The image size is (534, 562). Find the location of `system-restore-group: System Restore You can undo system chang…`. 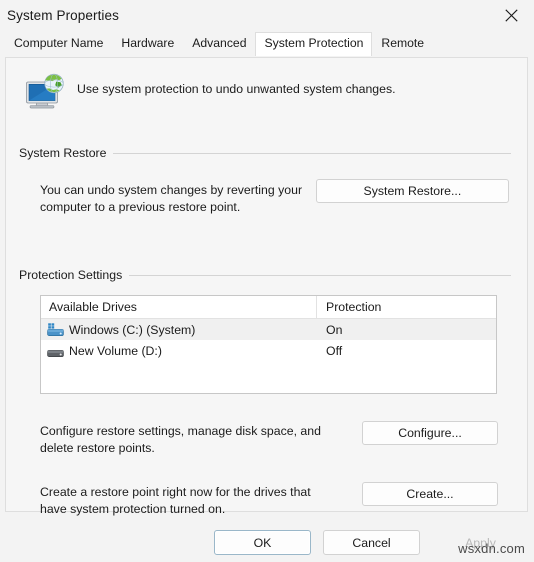

system-restore-group: System Restore You can undo system chang… is located at coordinates (265, 180).